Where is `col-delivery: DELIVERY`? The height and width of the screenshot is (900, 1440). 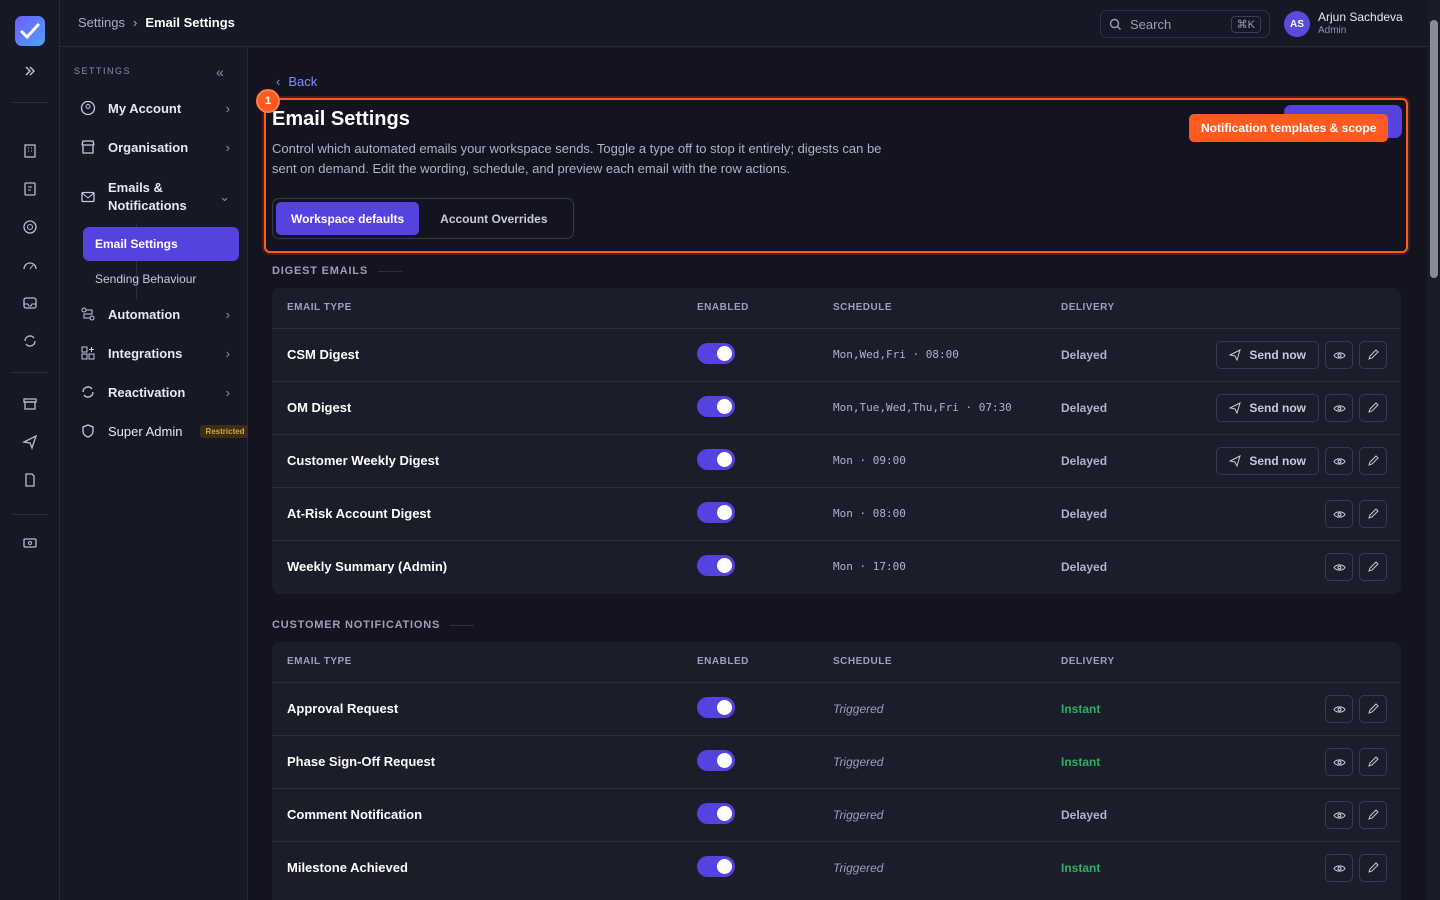
col-delivery: DELIVERY is located at coordinates (1088, 307).